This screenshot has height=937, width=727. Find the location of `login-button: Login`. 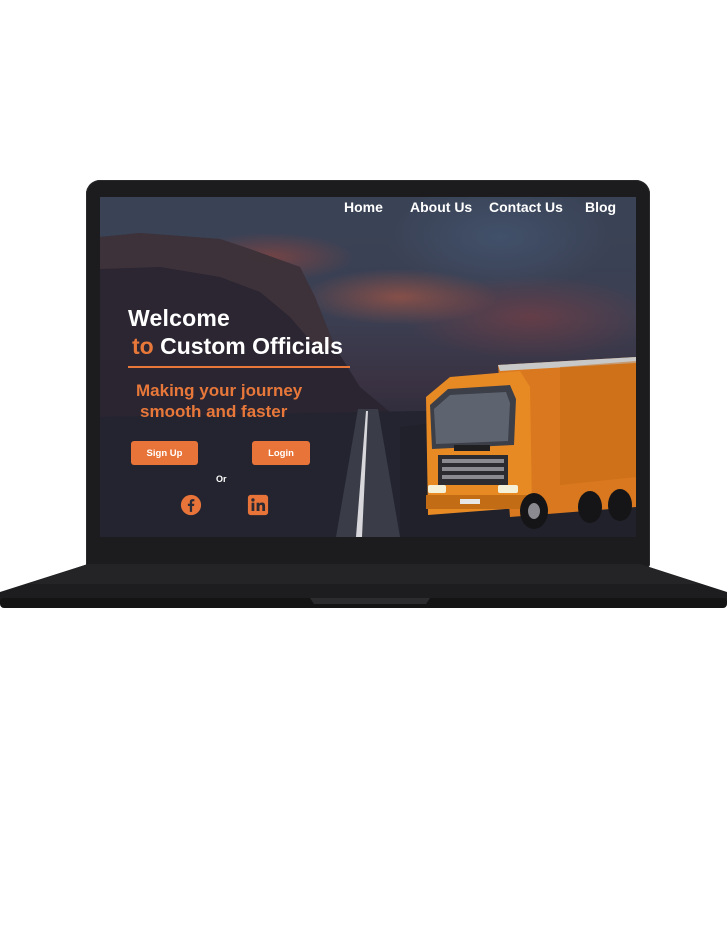

login-button: Login is located at coordinates (281, 453).